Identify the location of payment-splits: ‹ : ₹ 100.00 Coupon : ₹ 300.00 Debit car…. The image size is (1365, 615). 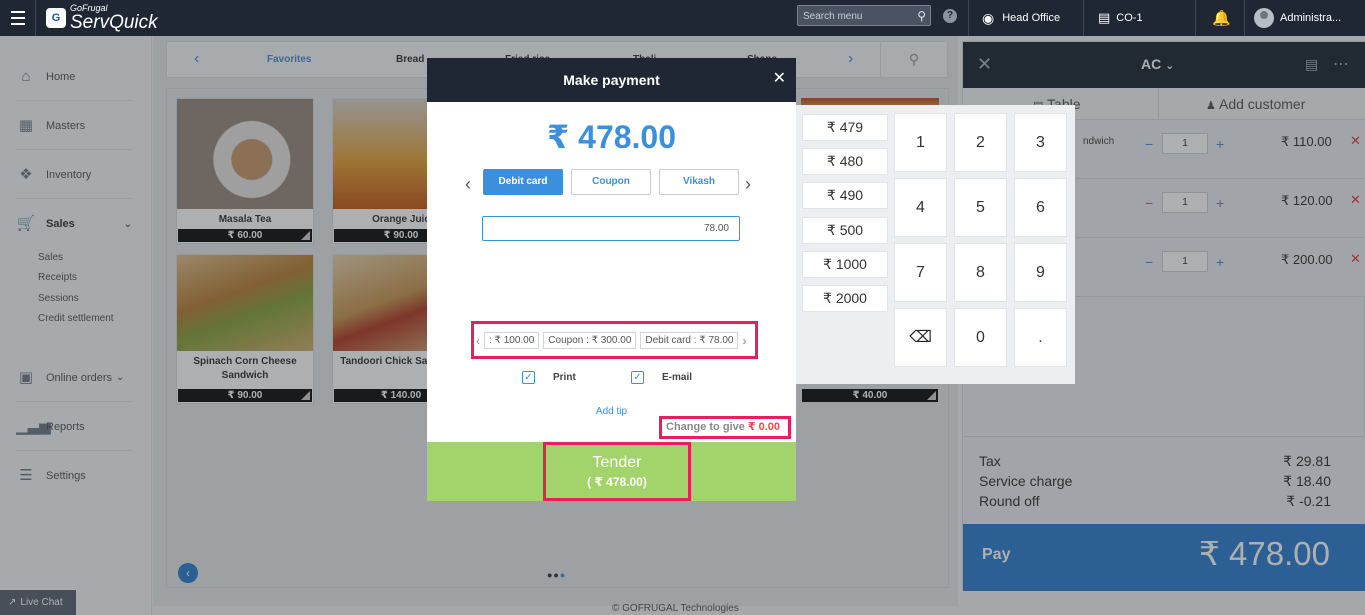
(614, 340).